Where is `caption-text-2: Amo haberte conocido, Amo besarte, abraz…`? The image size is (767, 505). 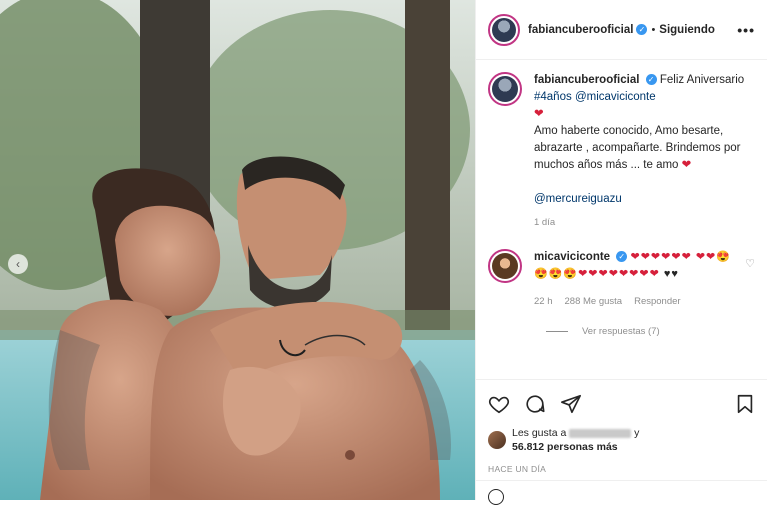
caption-text-2: Amo haberte conocido, Amo besarte, abraz… is located at coordinates (637, 148).